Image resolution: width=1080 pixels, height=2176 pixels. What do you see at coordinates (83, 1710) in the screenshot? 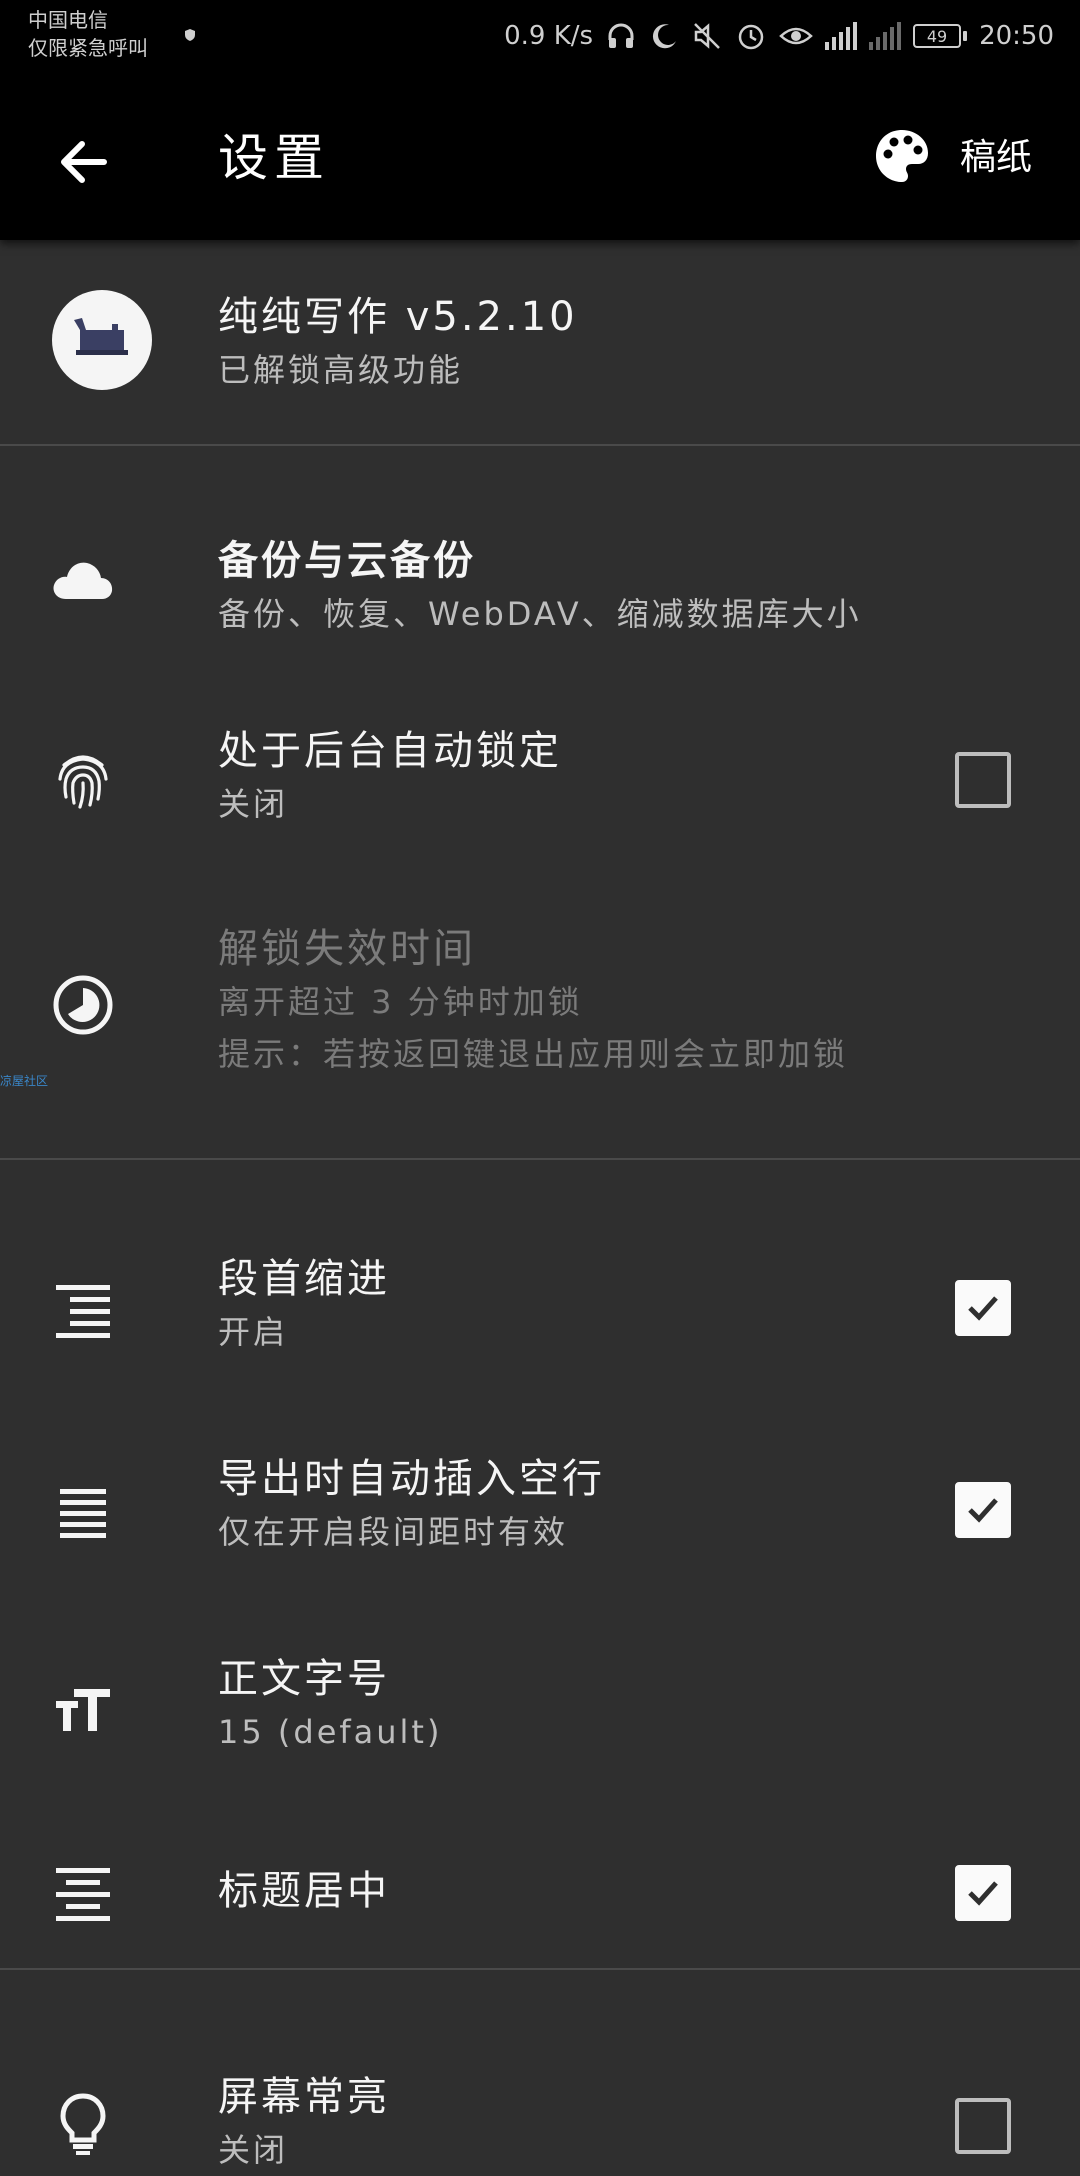
I see `text-size-icon` at bounding box center [83, 1710].